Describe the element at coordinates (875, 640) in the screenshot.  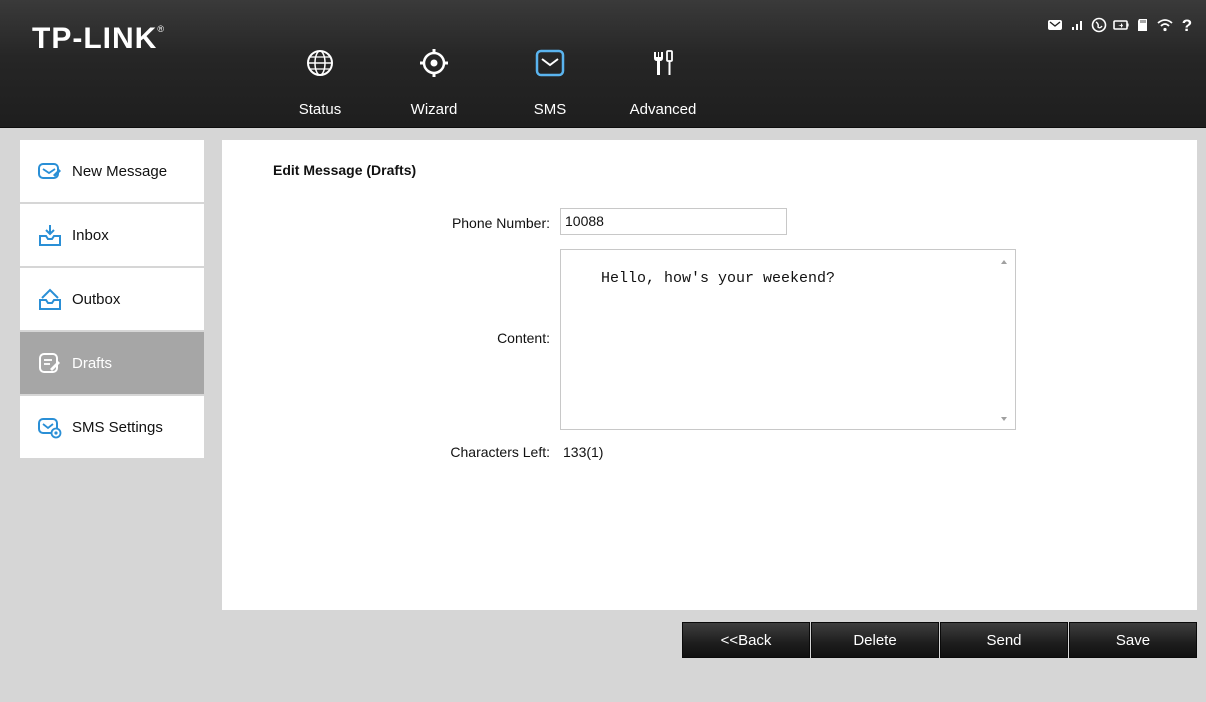
I see `delete-button: Delete` at that location.